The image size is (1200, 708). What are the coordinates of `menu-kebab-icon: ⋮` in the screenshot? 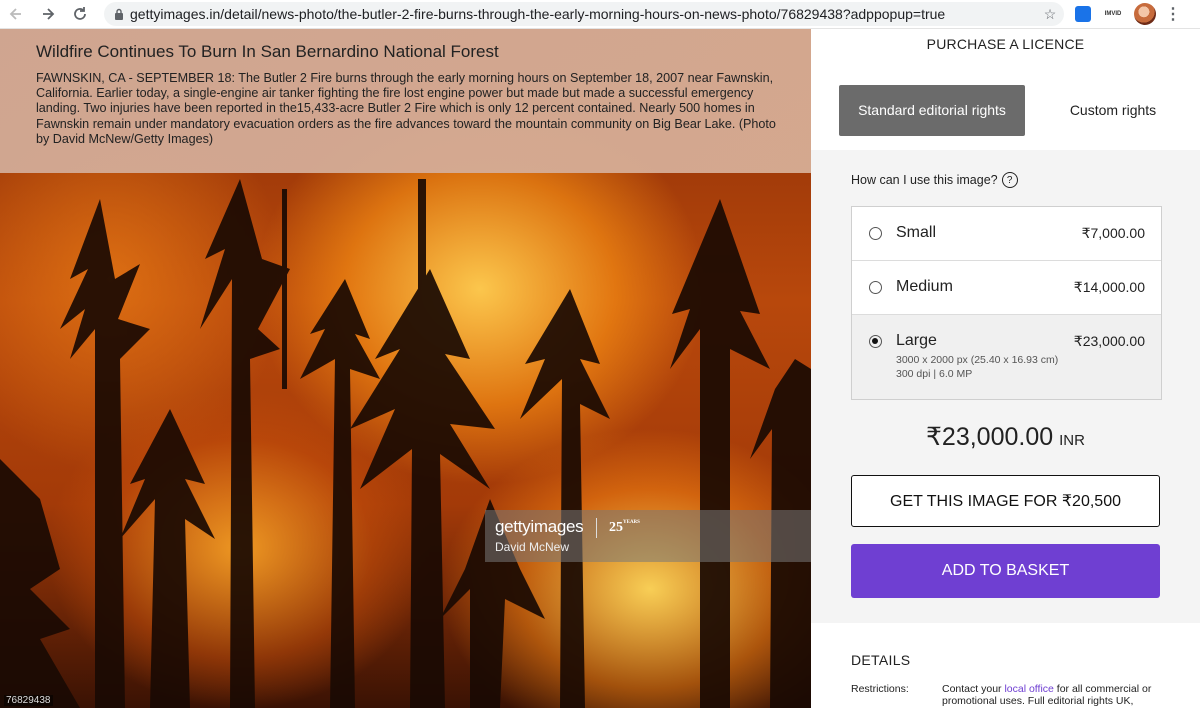 It's located at (1173, 14).